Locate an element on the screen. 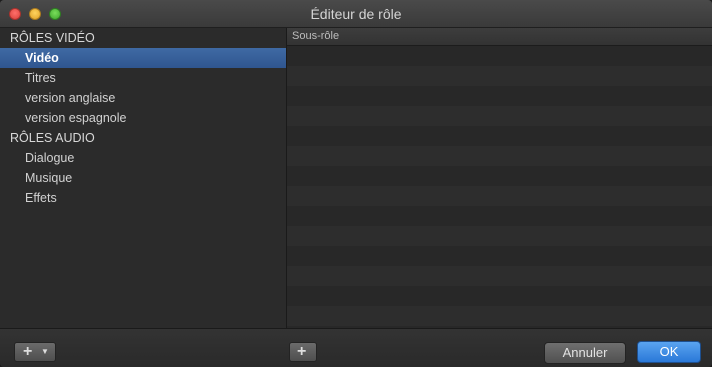 The width and height of the screenshot is (712, 367). role-item-video: Vidéo is located at coordinates (143, 58).